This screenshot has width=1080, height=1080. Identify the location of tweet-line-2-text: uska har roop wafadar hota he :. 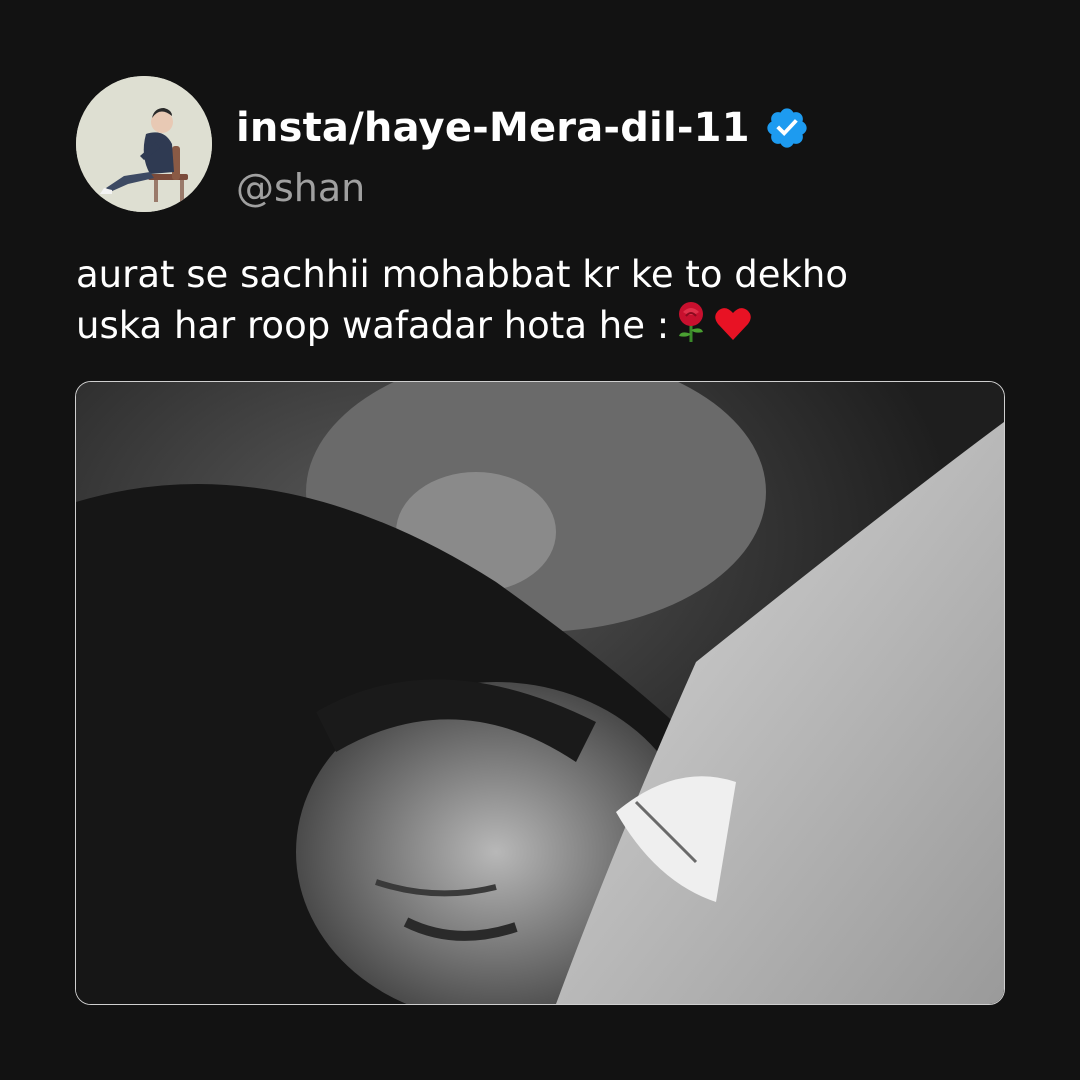
(373, 325).